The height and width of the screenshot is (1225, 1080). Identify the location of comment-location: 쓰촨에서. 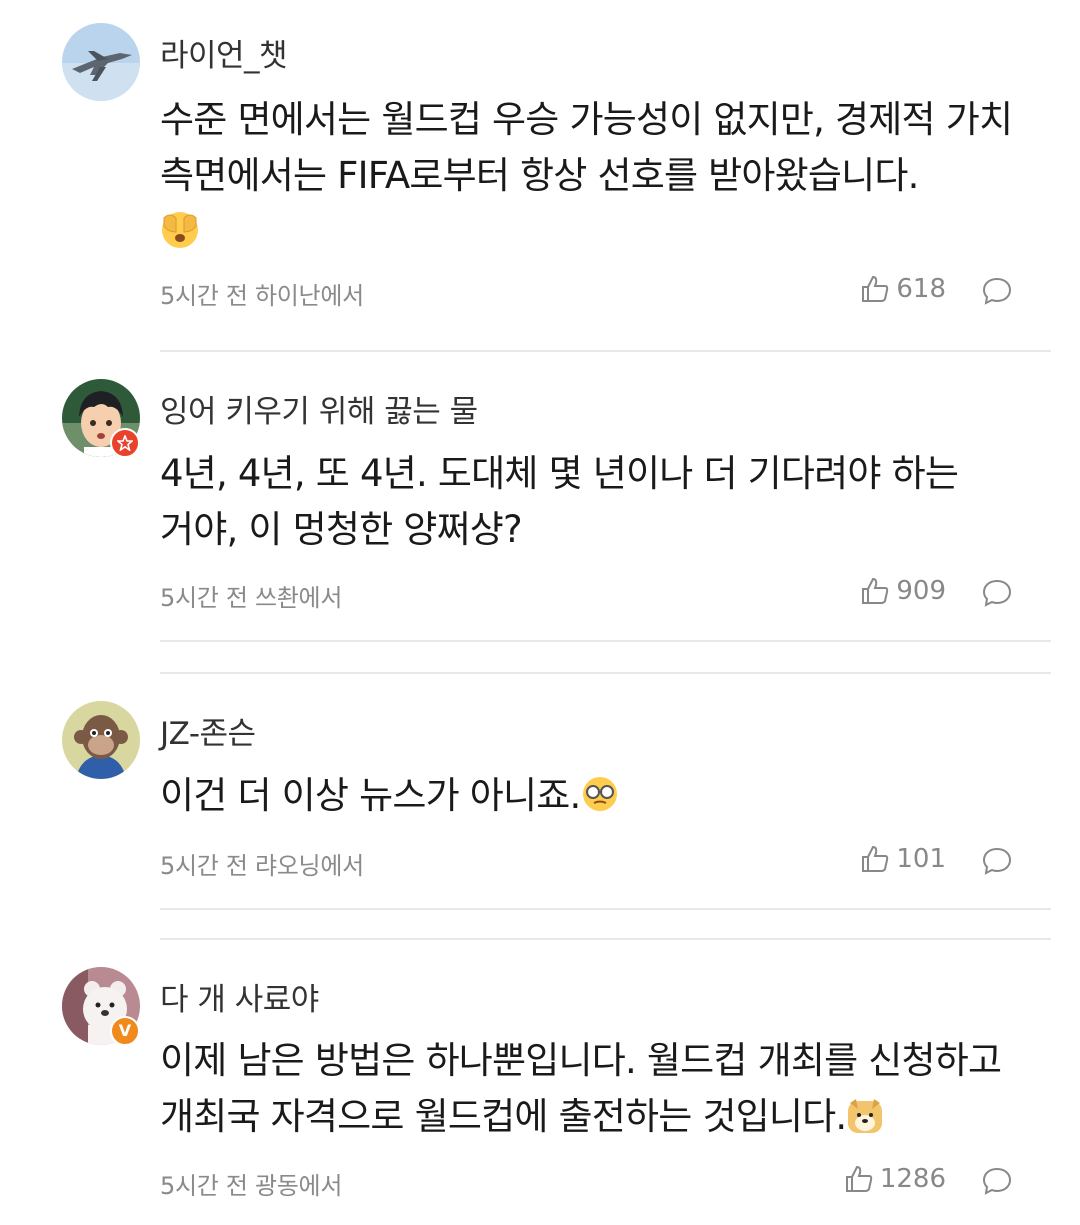
(298, 598).